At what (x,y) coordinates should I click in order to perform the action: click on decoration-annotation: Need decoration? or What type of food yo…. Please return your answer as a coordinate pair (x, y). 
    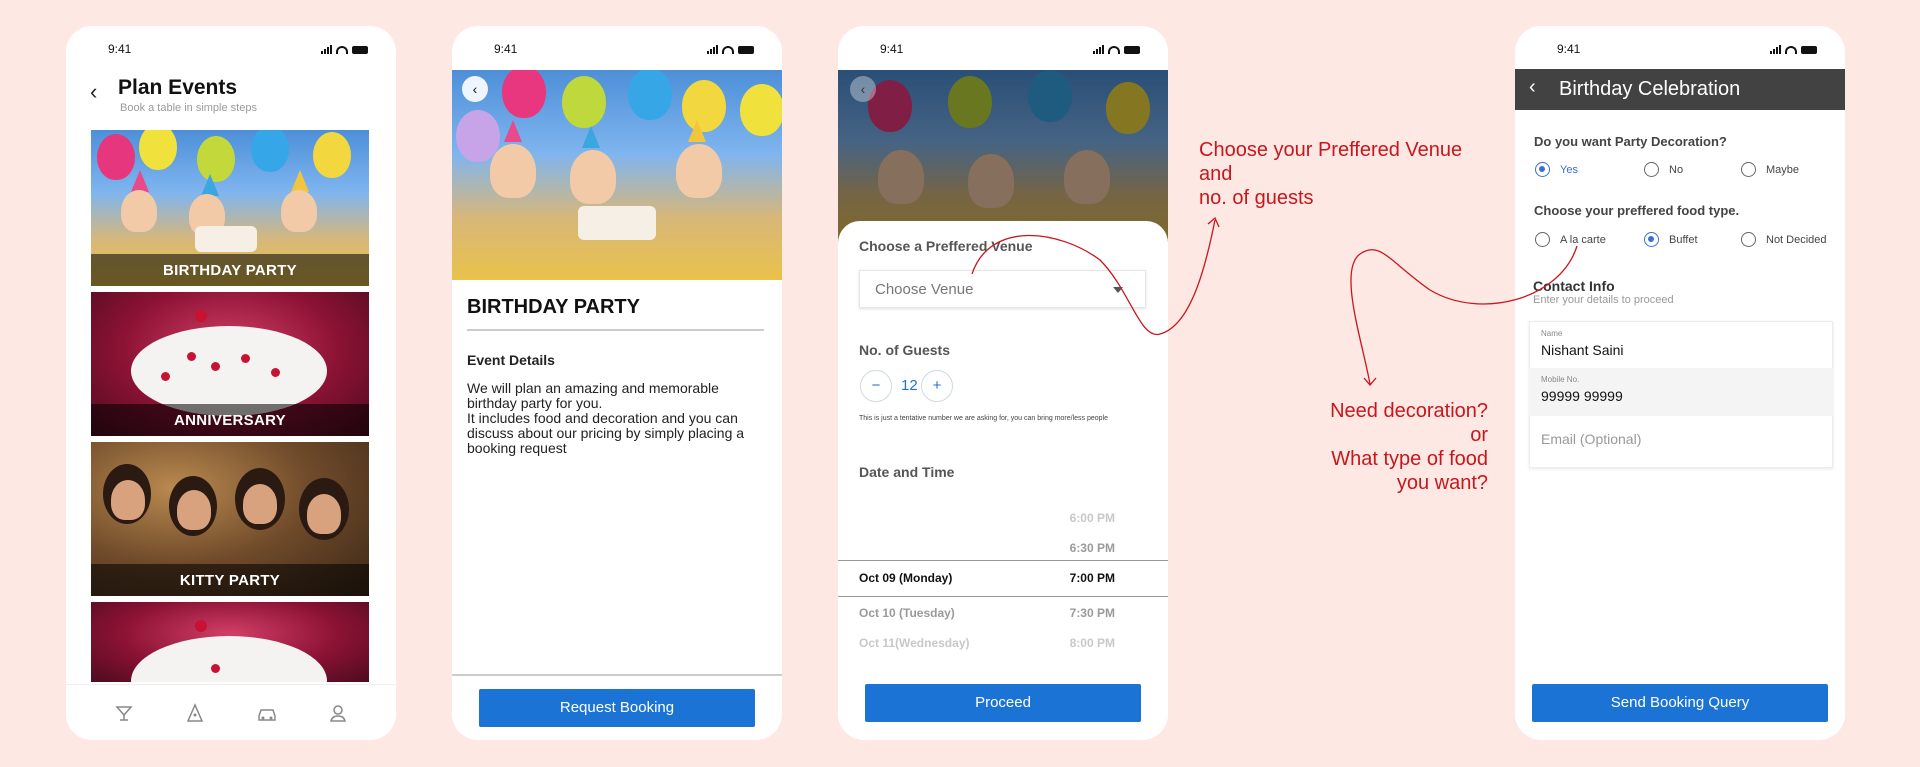
    Looking at the image, I should click on (1378, 447).